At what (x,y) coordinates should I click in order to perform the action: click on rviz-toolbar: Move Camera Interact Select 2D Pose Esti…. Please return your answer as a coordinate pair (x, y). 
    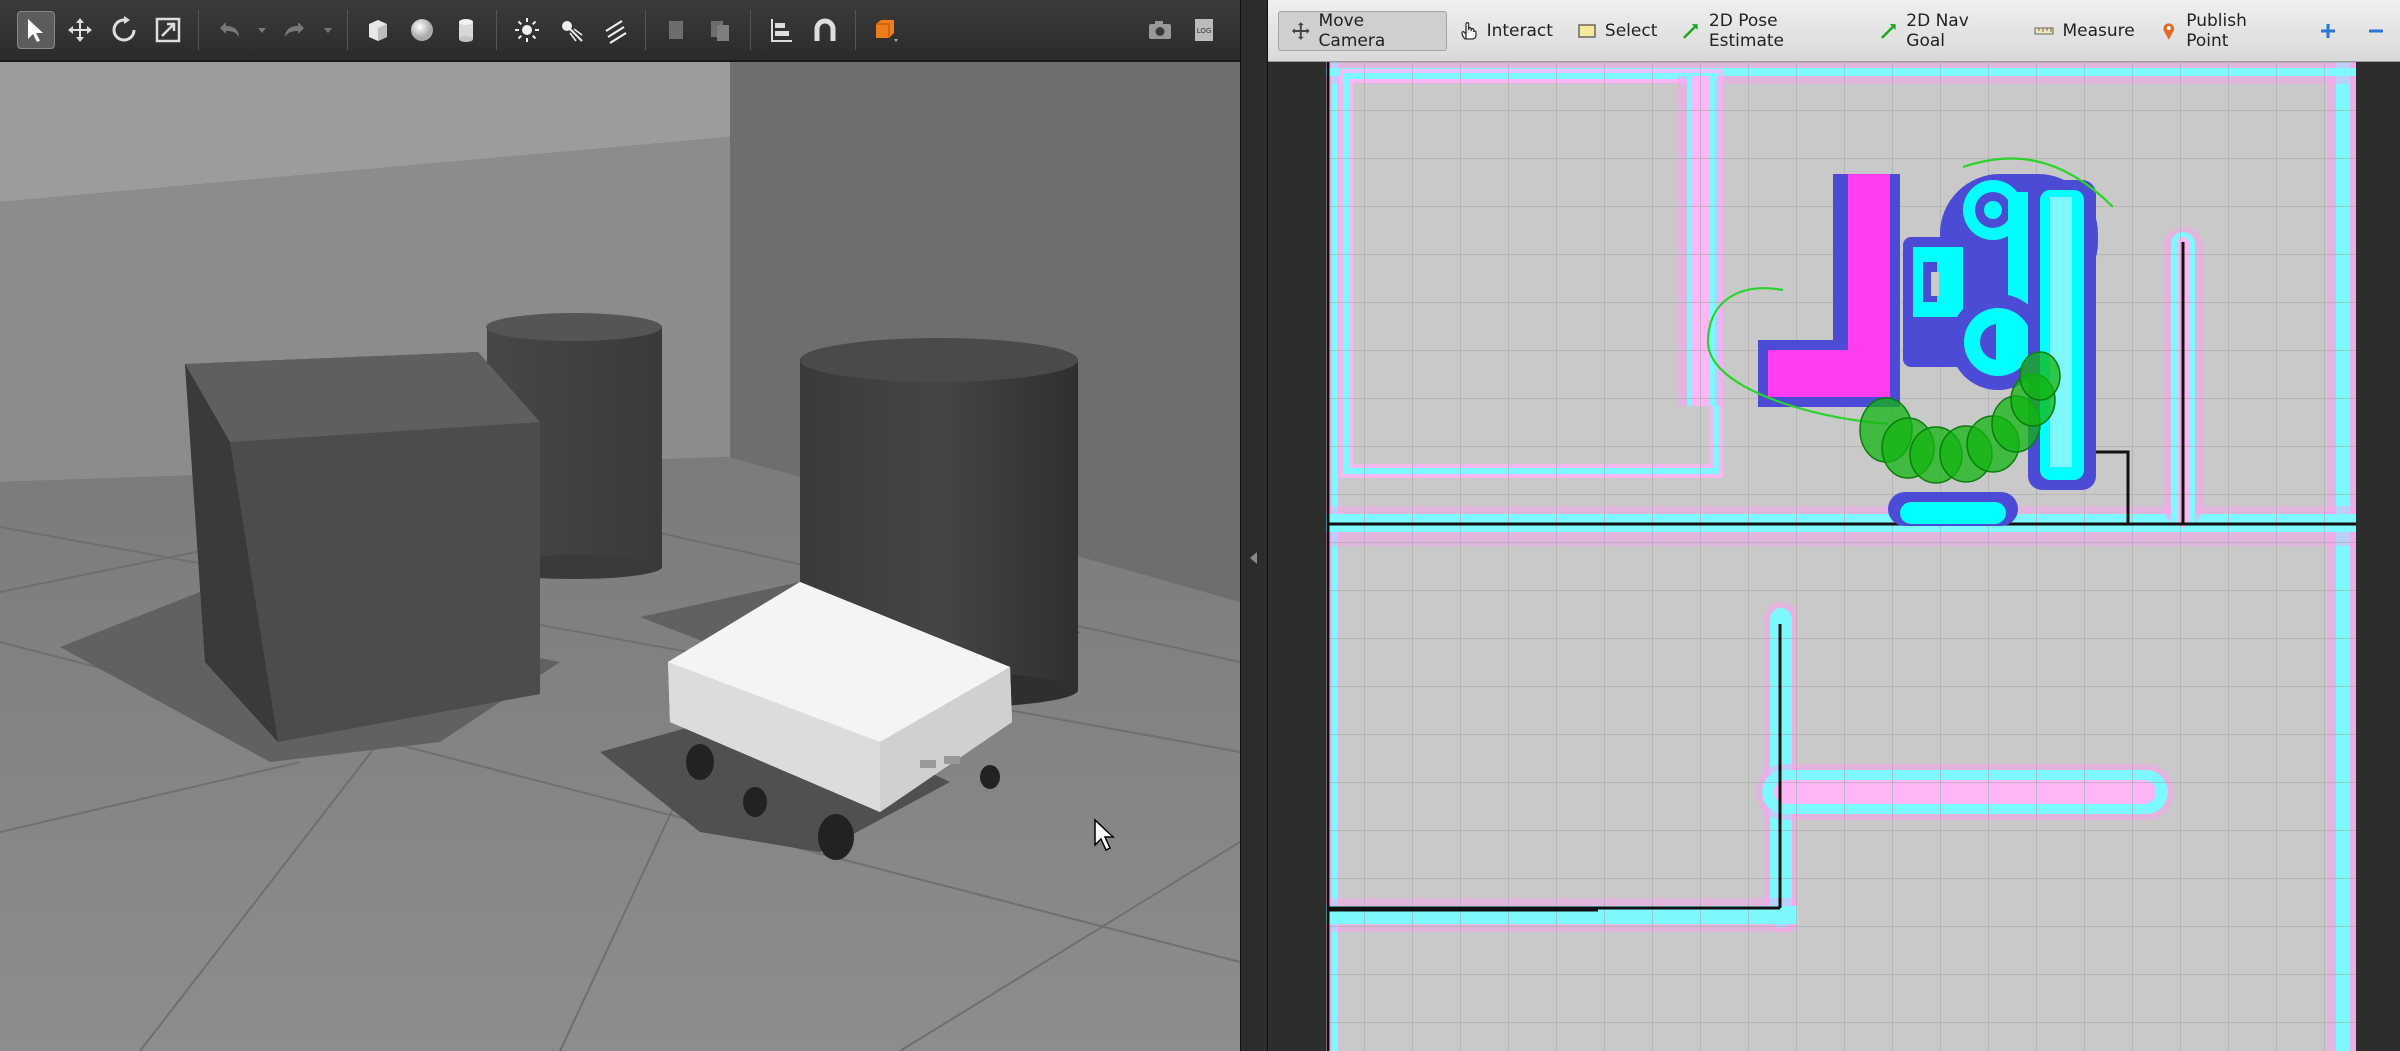
    Looking at the image, I should click on (1834, 31).